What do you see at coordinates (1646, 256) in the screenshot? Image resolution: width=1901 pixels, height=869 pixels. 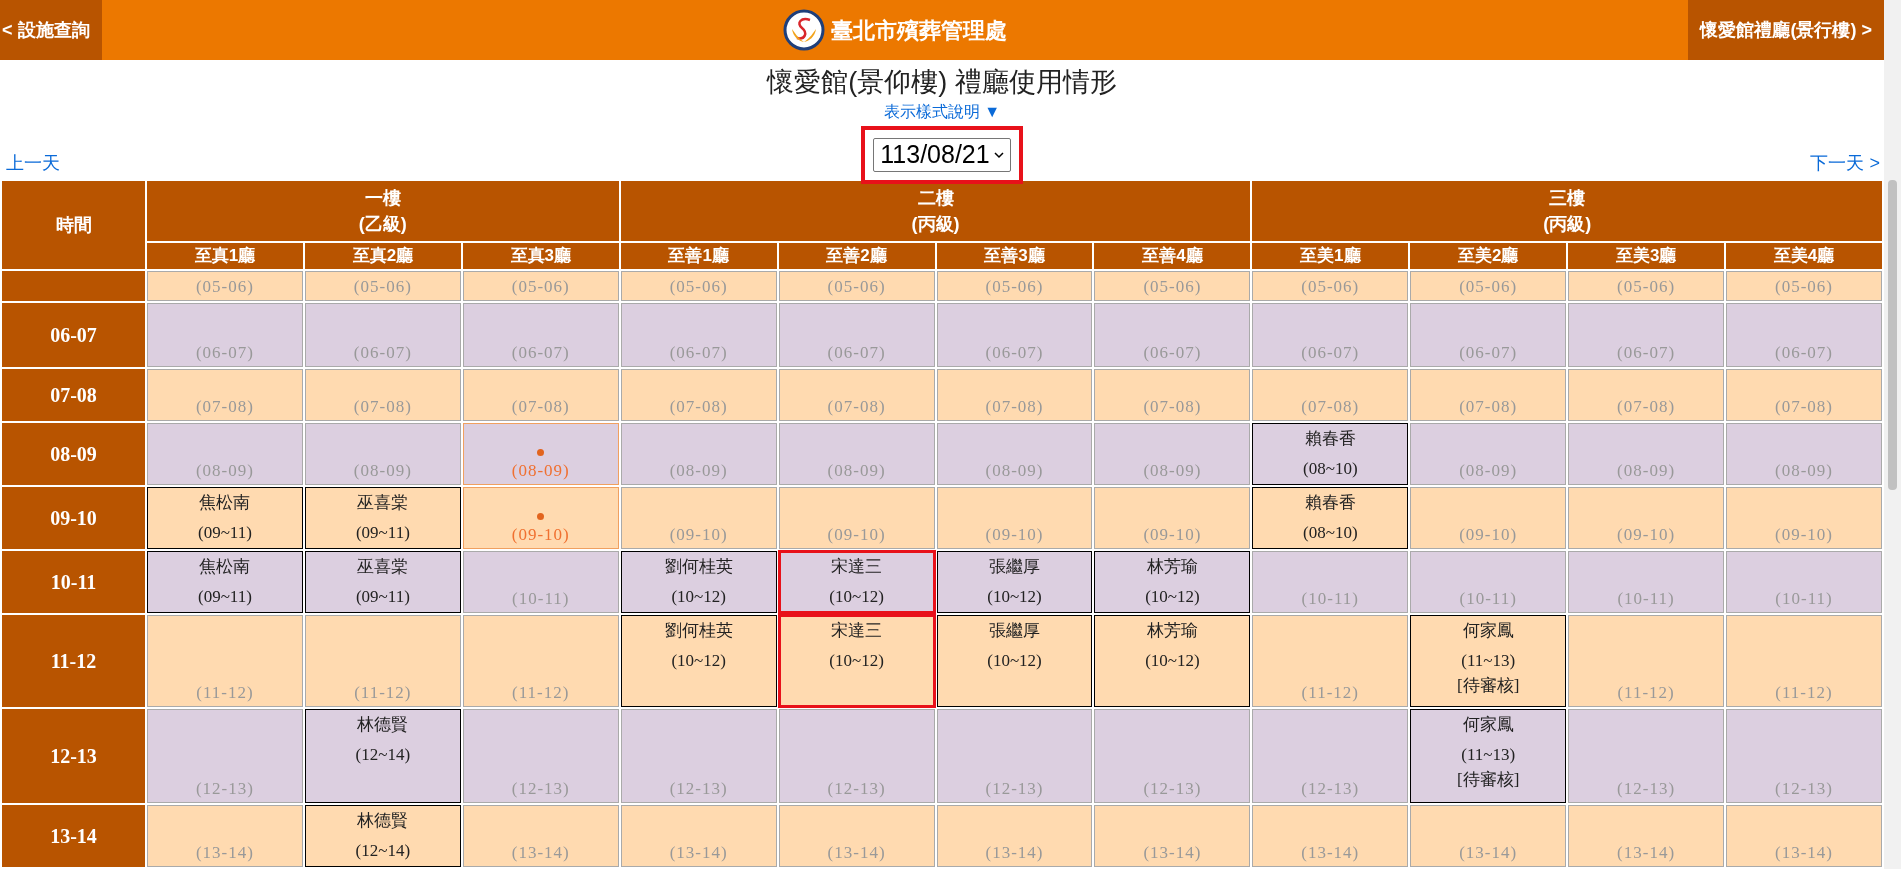 I see `hall-header: 至美3廳` at bounding box center [1646, 256].